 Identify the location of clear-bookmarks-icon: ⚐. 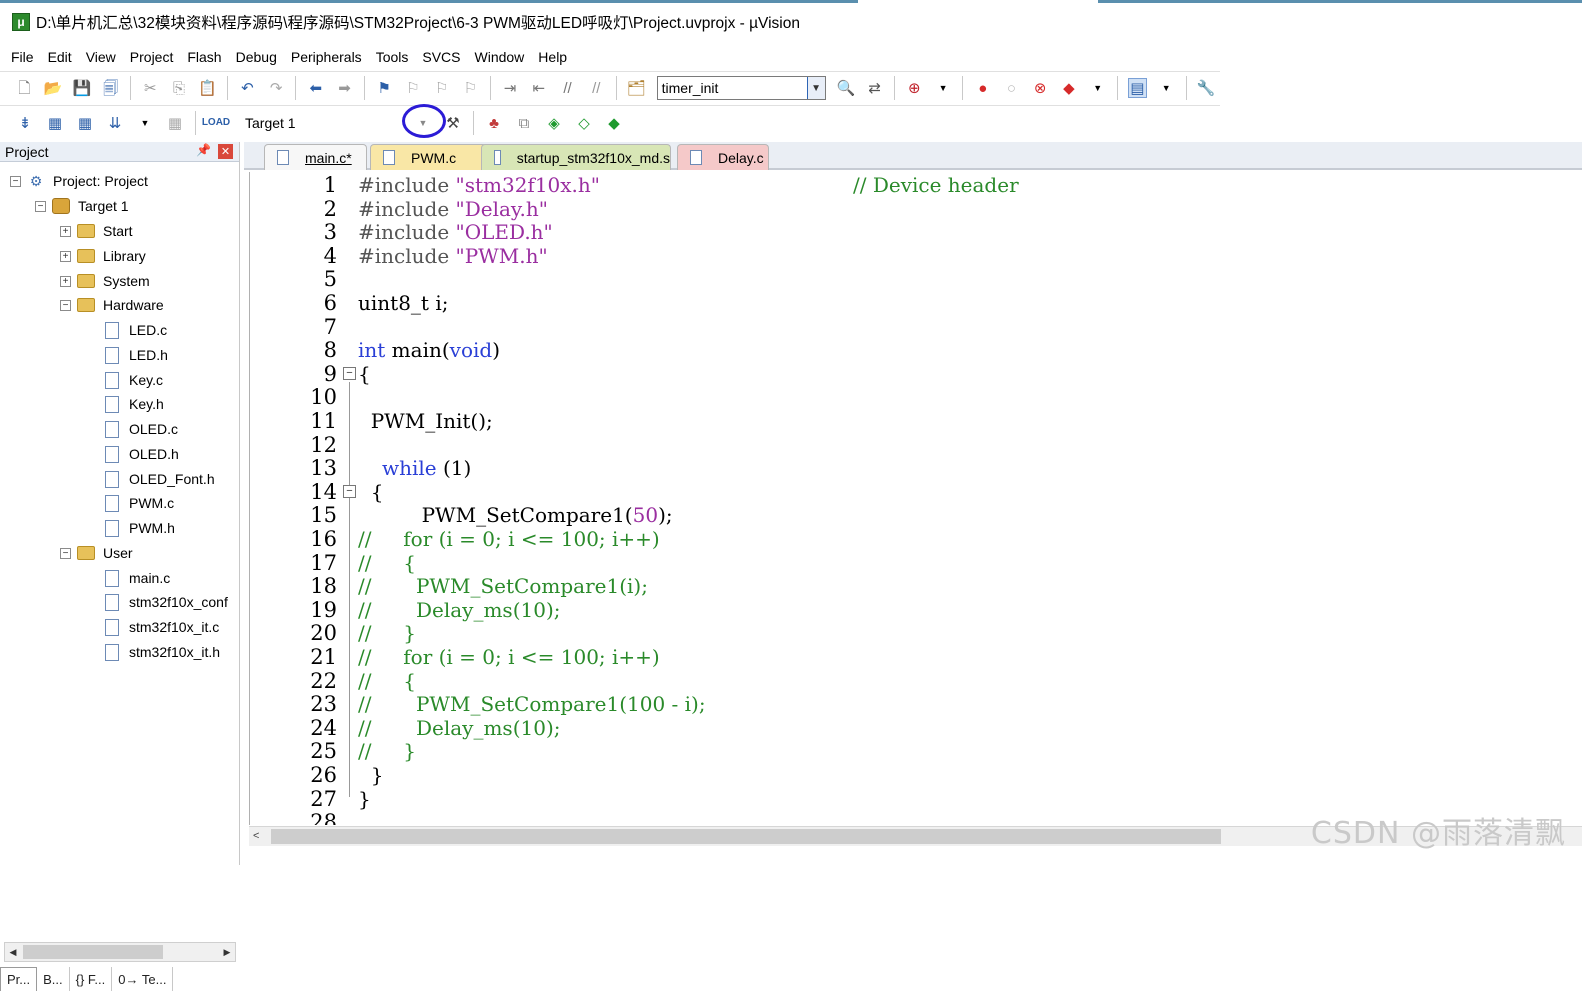
(470, 88).